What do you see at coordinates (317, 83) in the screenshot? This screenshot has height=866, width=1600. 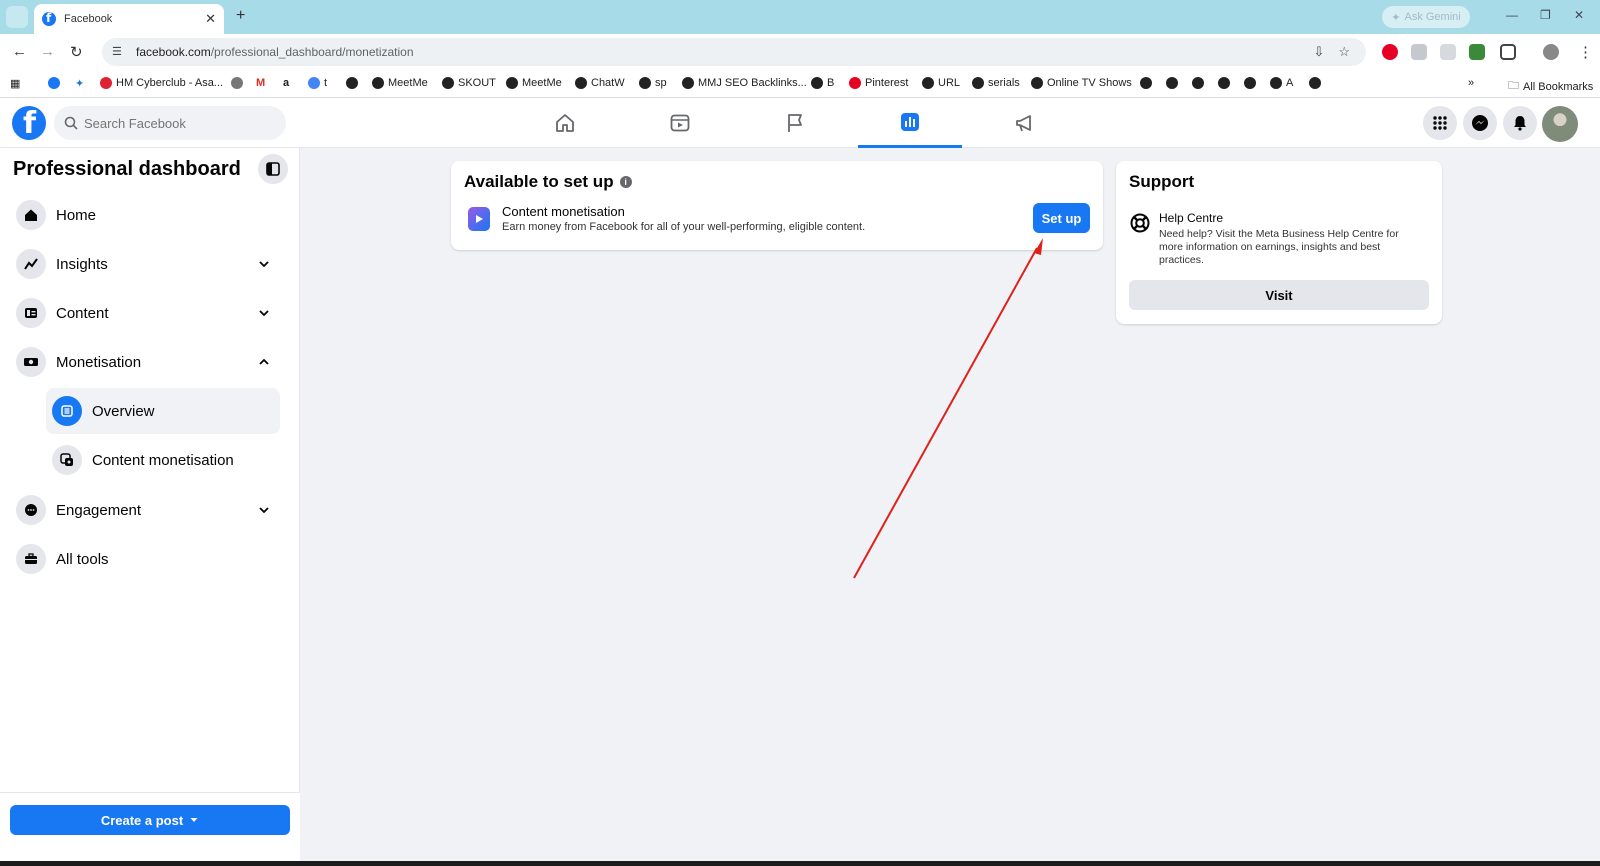 I see `bookmark-item: t` at bounding box center [317, 83].